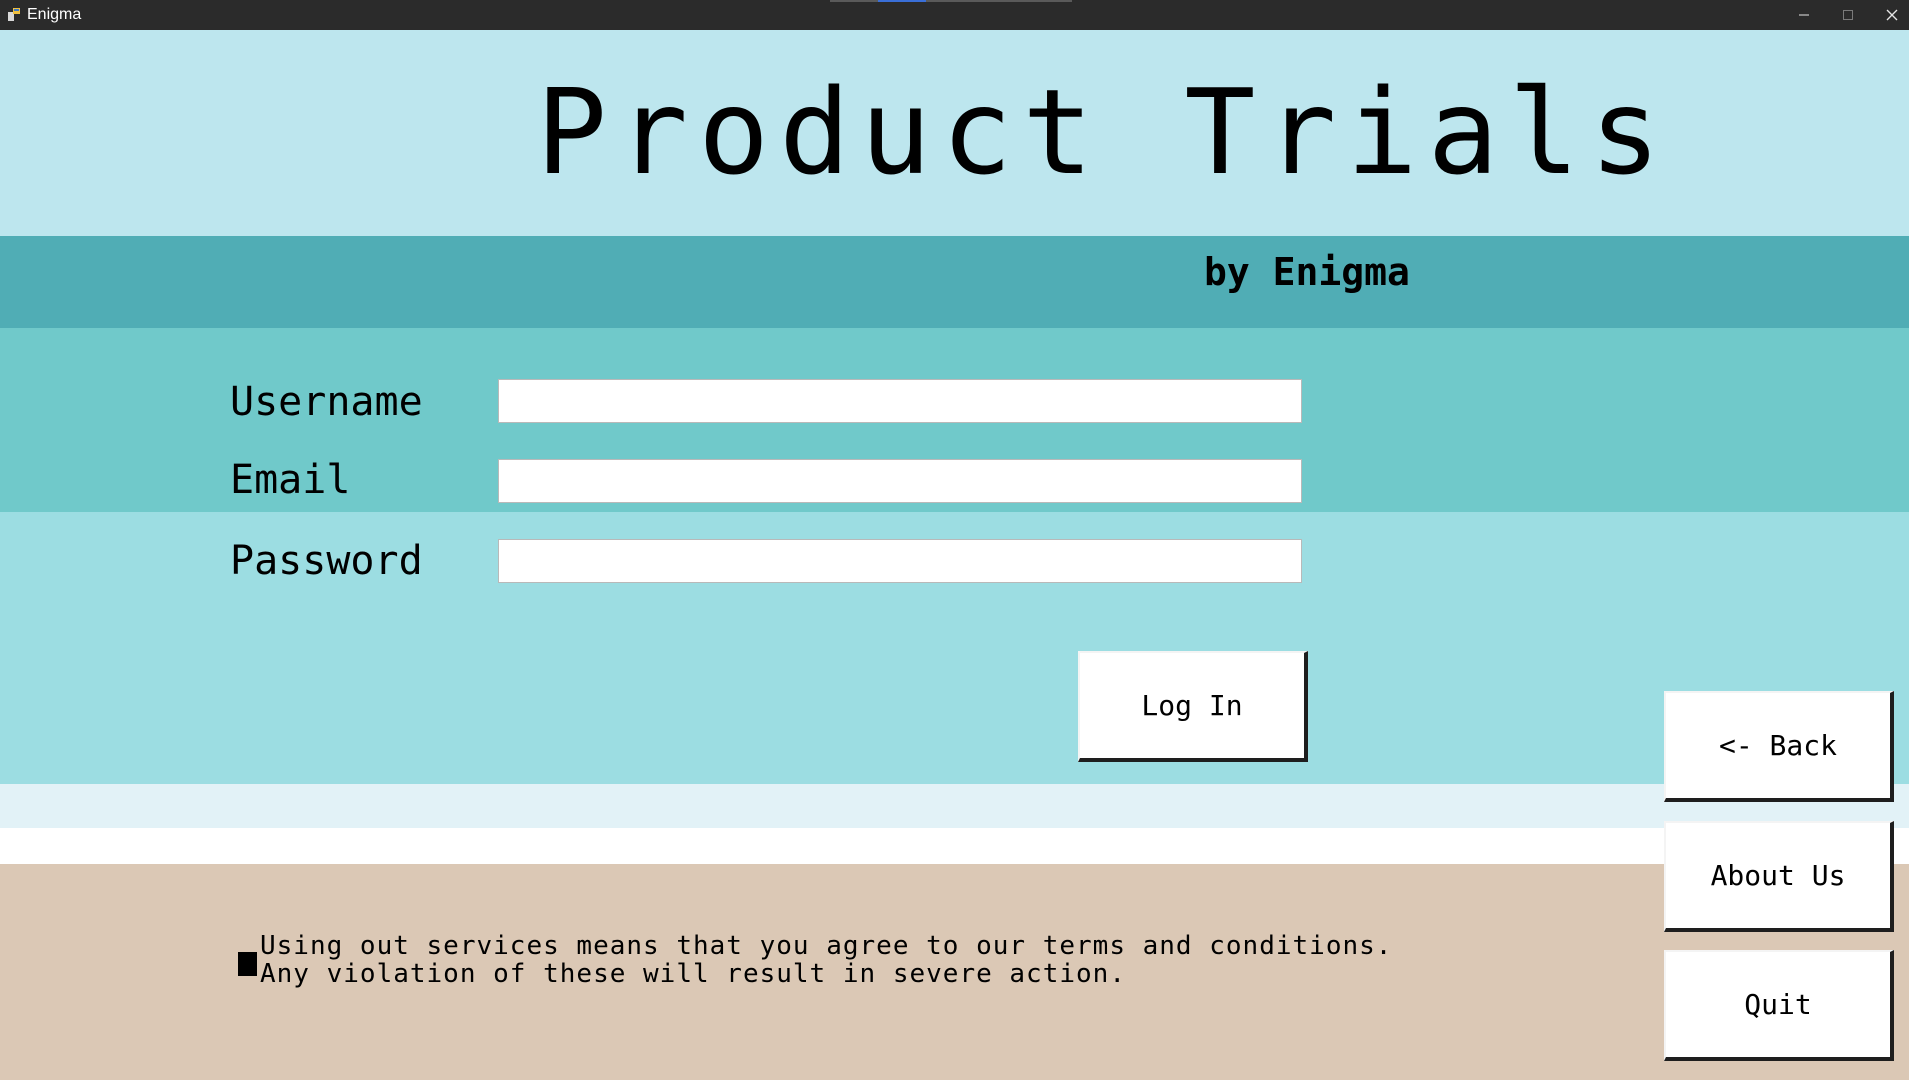 This screenshot has height=1080, width=1909. Describe the element at coordinates (1307, 272) in the screenshot. I see `page-subtitle: by Enigma` at that location.